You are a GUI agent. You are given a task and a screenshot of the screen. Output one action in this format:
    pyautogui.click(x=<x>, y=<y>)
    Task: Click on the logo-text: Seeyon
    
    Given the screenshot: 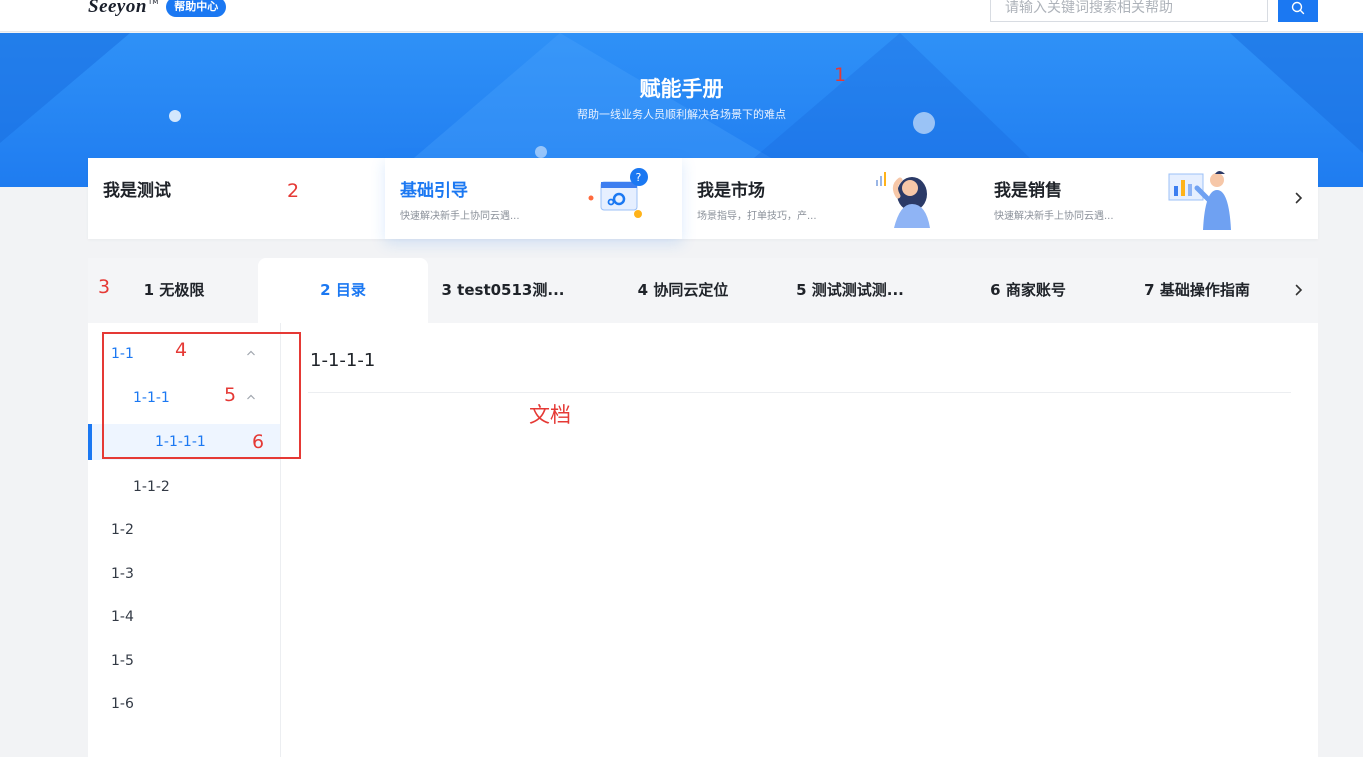 What is the action you would take?
    pyautogui.click(x=117, y=8)
    